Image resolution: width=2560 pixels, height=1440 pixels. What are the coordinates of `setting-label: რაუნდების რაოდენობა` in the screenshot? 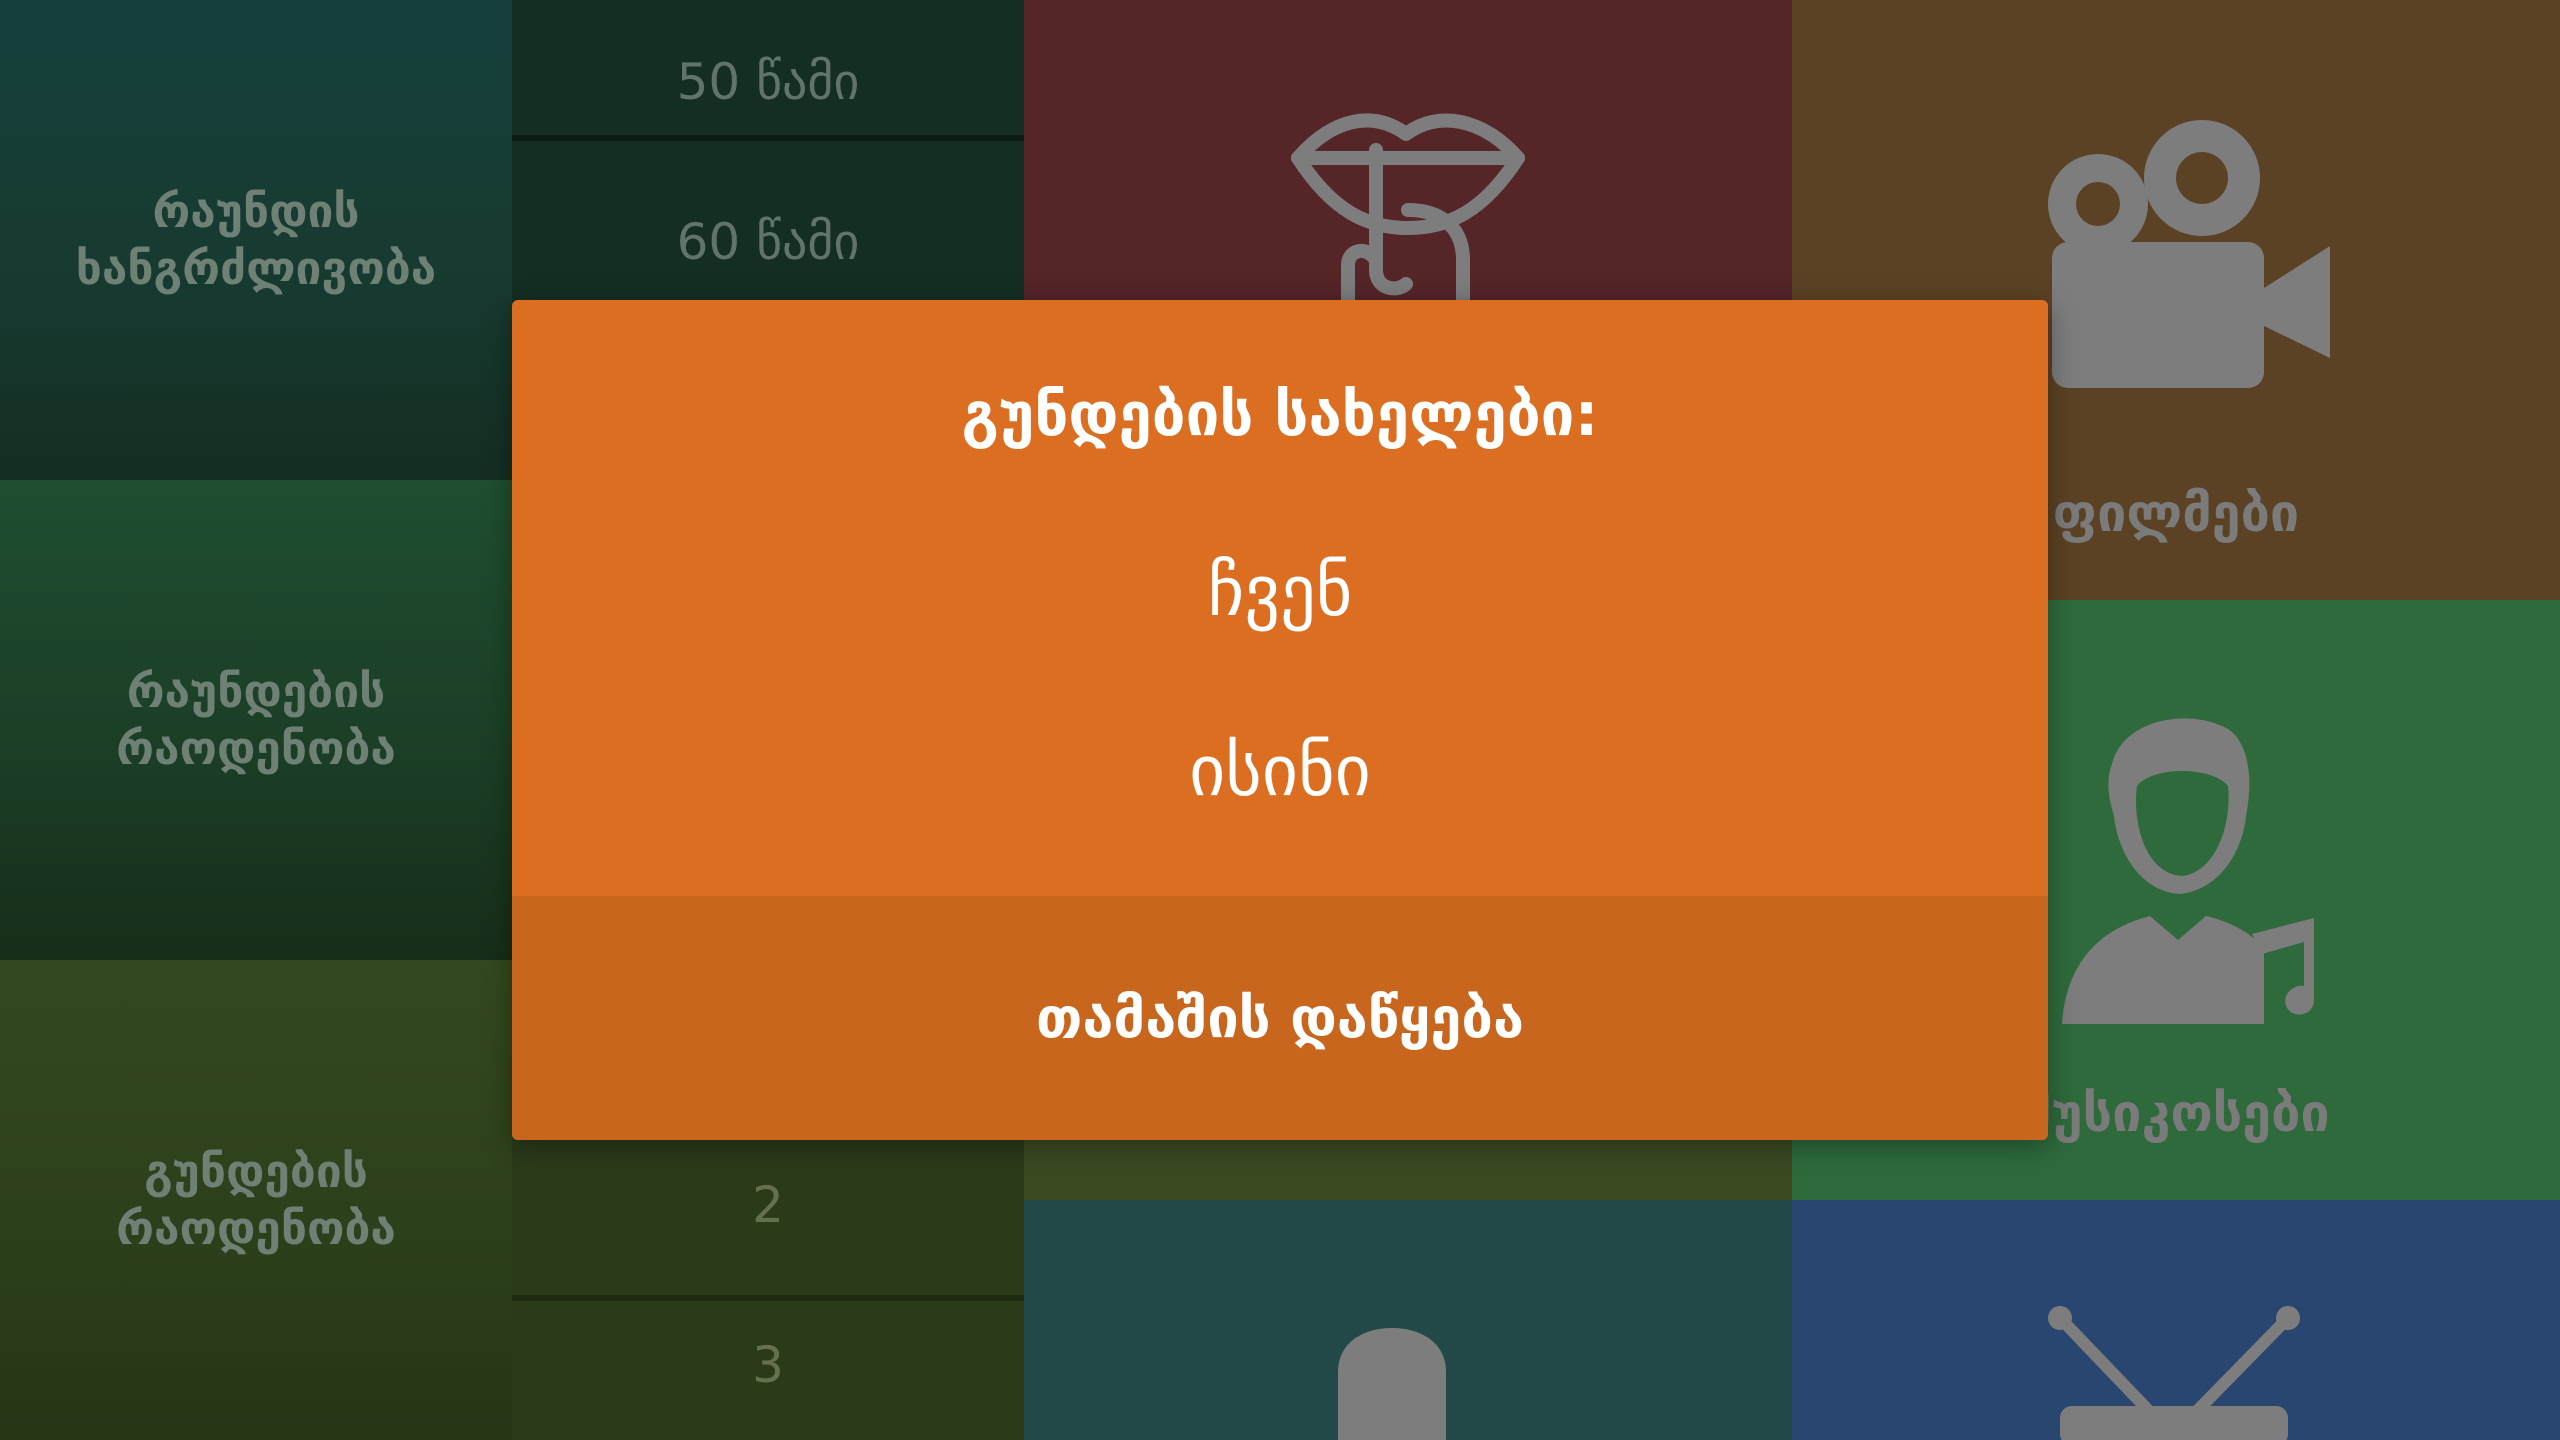 It's located at (256, 719).